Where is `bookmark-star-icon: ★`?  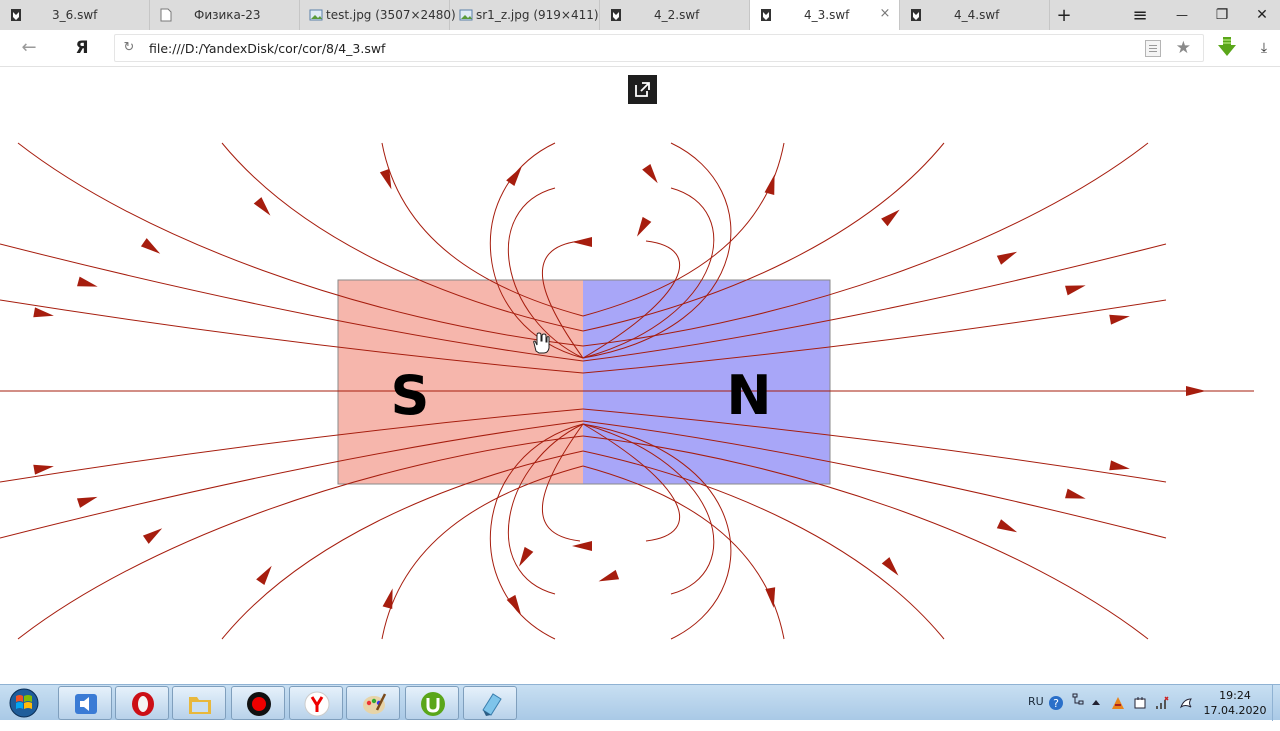
bookmark-star-icon: ★ is located at coordinates (1183, 48).